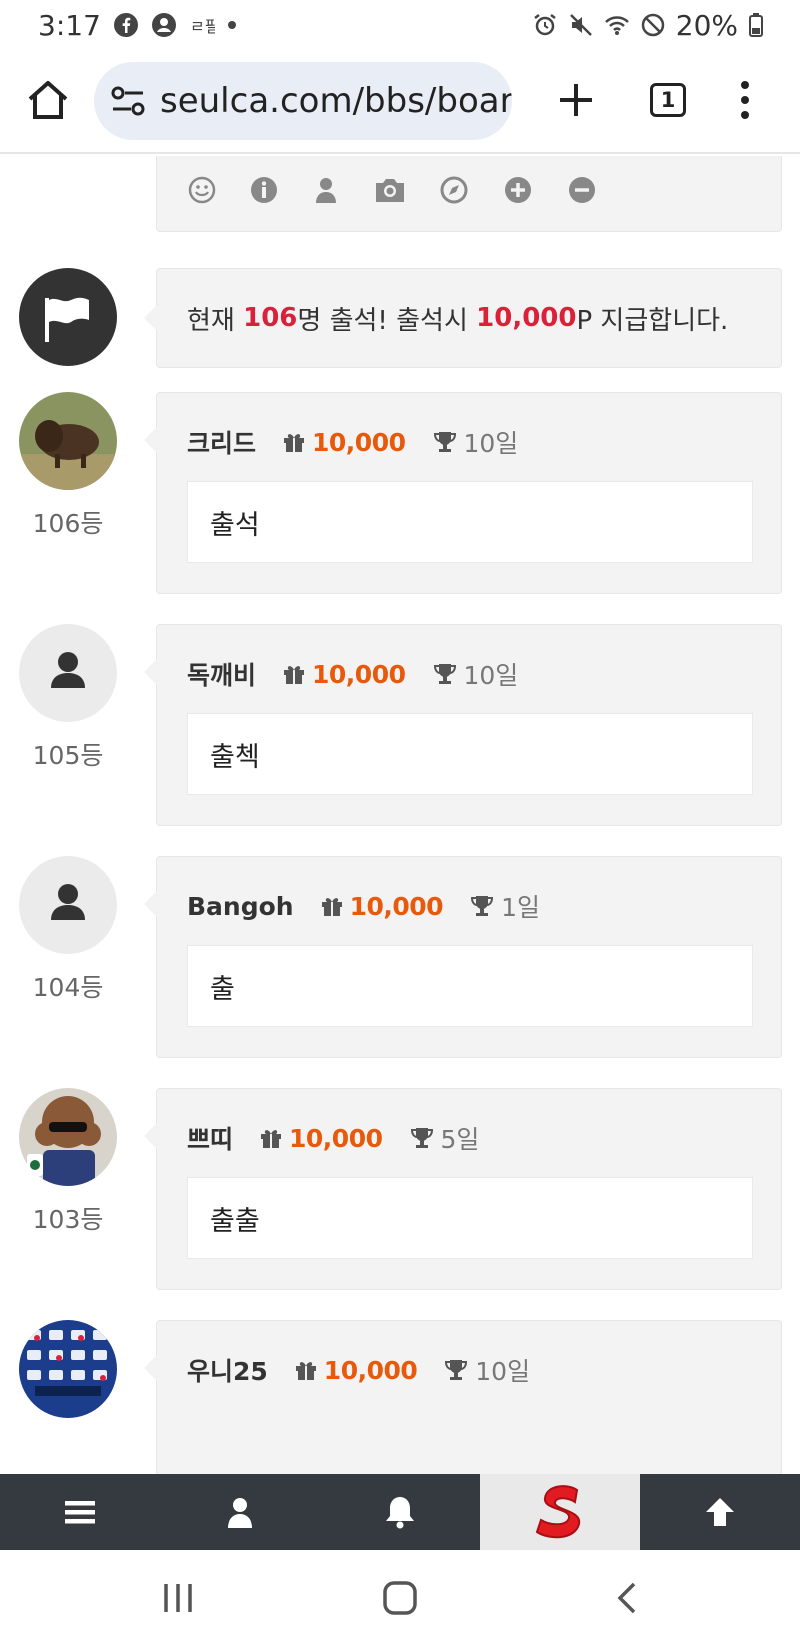 The width and height of the screenshot is (800, 1645). What do you see at coordinates (706, 25) in the screenshot?
I see `battery-percent: 20%` at bounding box center [706, 25].